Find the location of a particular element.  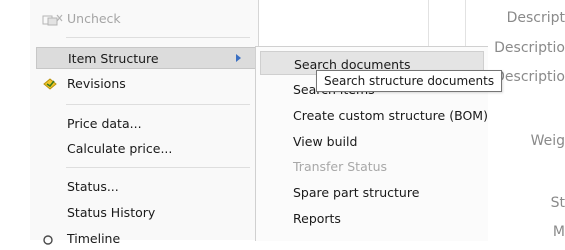

submenu-item-create-custom-structure: Create custom structure (BOM) is located at coordinates (374, 115).